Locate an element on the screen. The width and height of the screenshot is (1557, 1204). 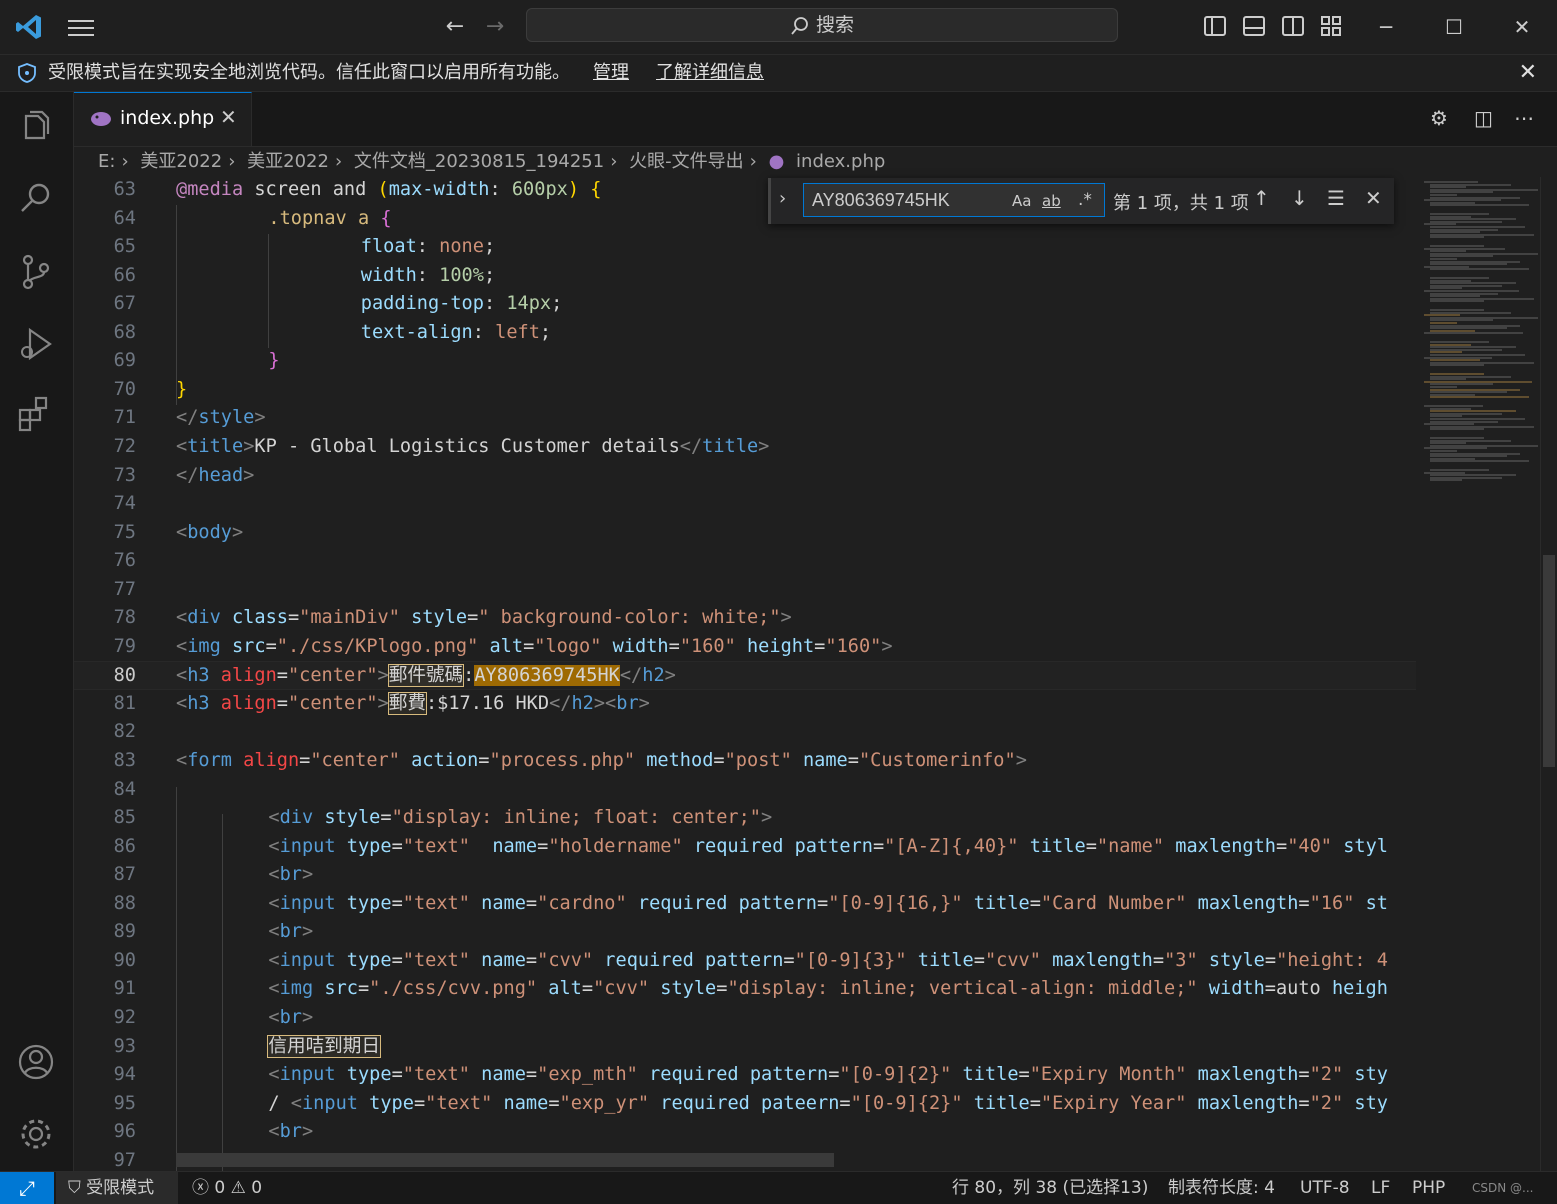
manage-link: 管理 is located at coordinates (611, 73).